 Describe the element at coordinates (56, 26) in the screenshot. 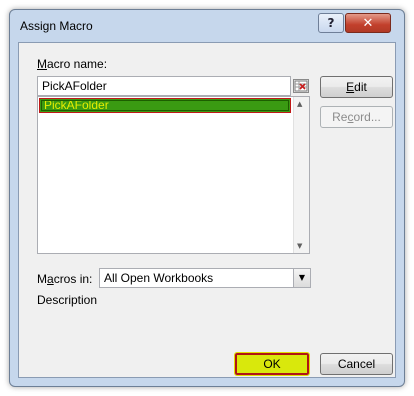

I see `dialog-title: Assign Macro` at that location.